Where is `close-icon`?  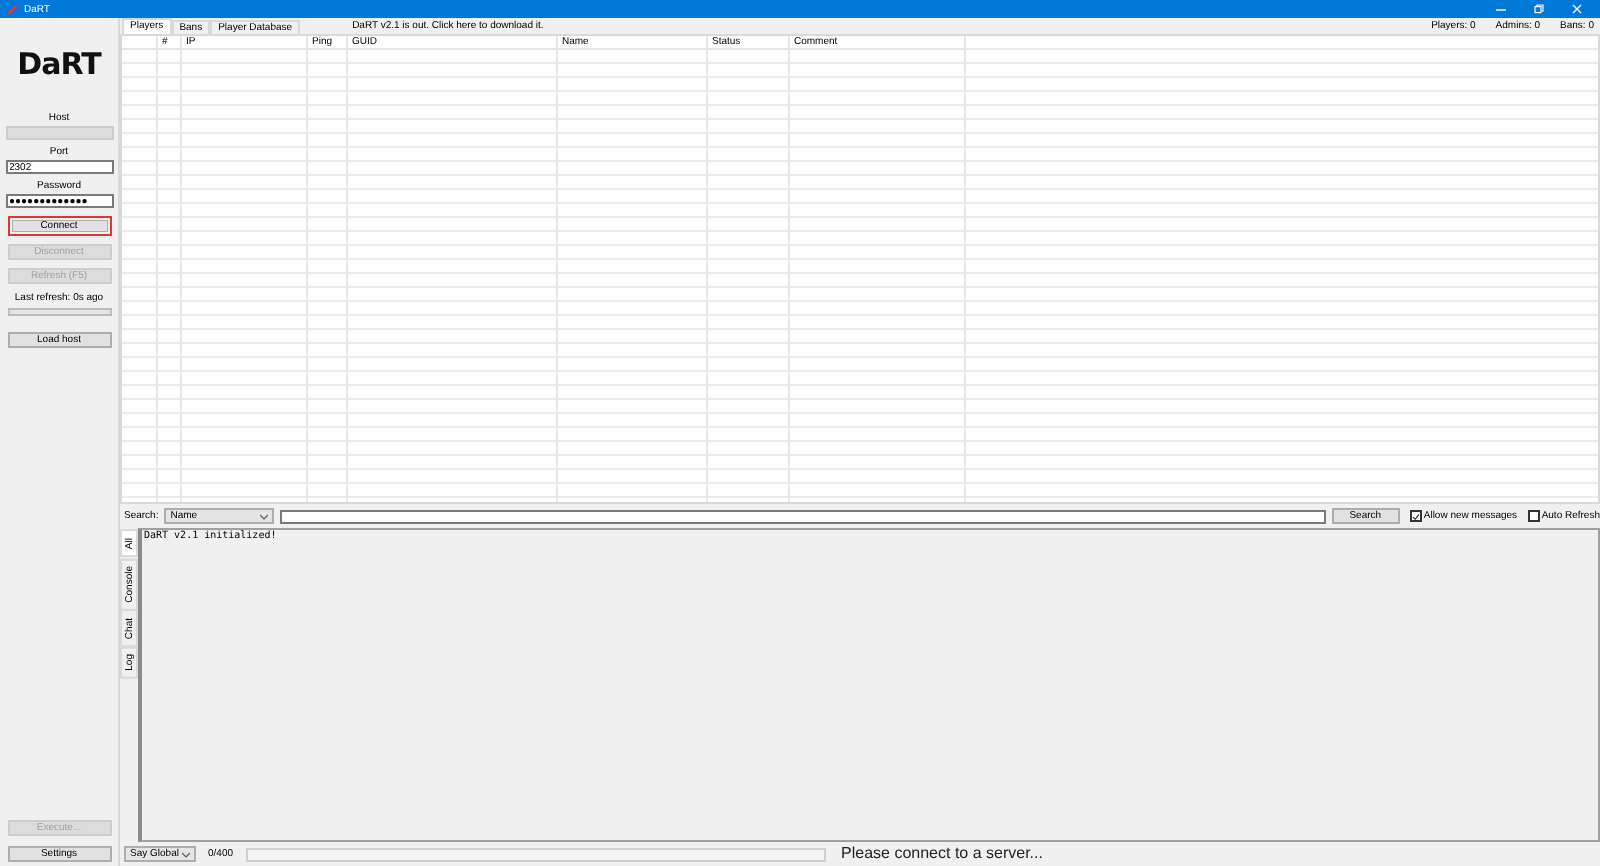 close-icon is located at coordinates (1577, 9).